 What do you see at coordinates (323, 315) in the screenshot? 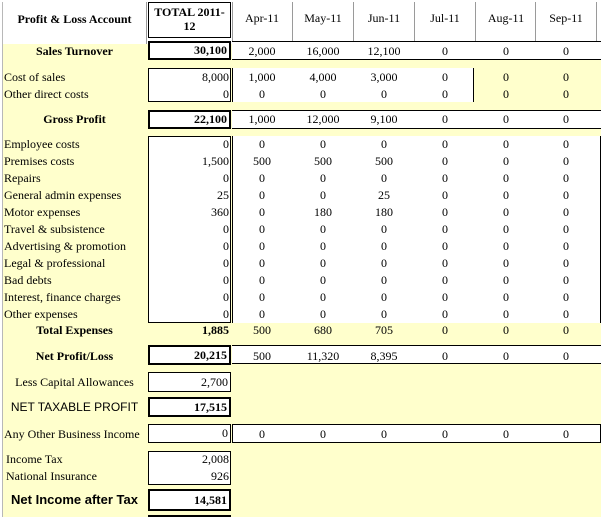
I see `other-expenses-may: 0` at bounding box center [323, 315].